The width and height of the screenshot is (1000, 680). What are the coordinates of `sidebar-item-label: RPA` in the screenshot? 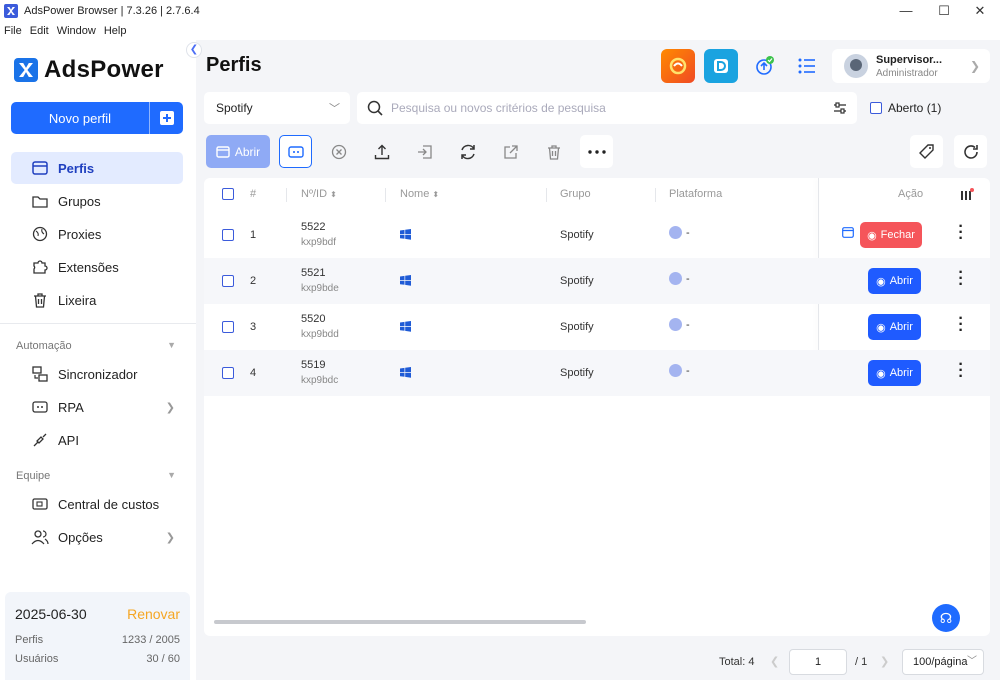 It's located at (71, 407).